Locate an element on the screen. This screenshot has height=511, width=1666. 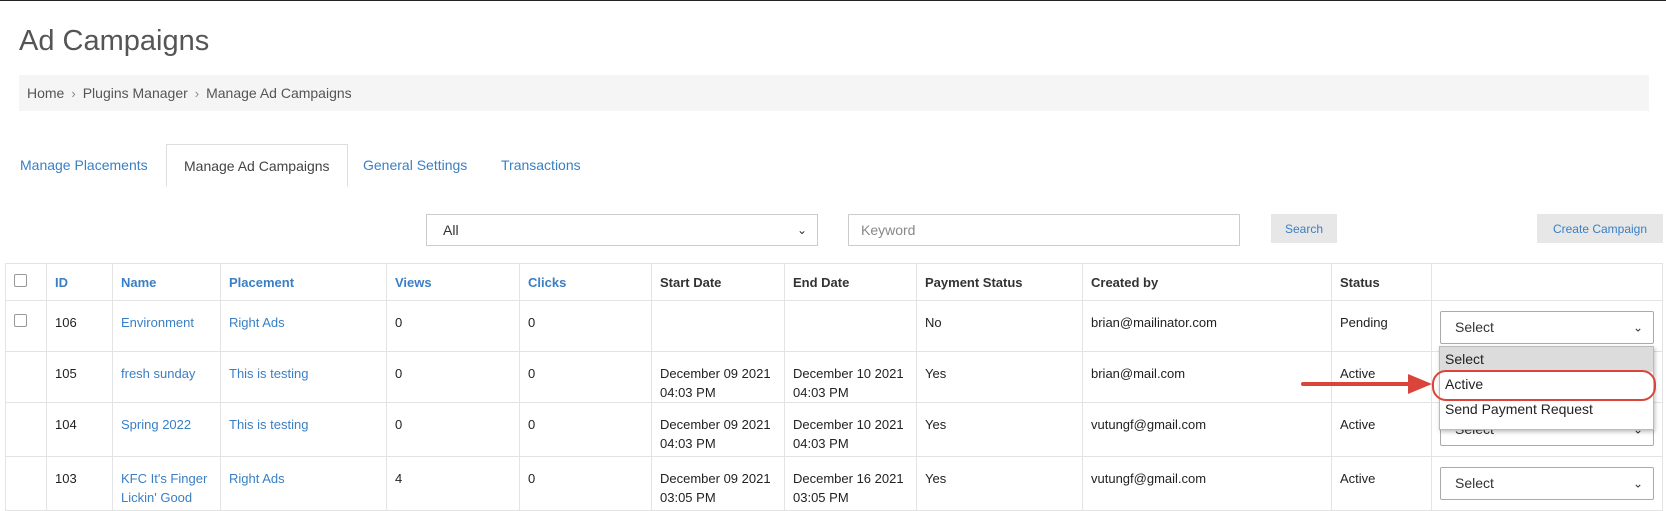
select-all-checkbox is located at coordinates (20, 280).